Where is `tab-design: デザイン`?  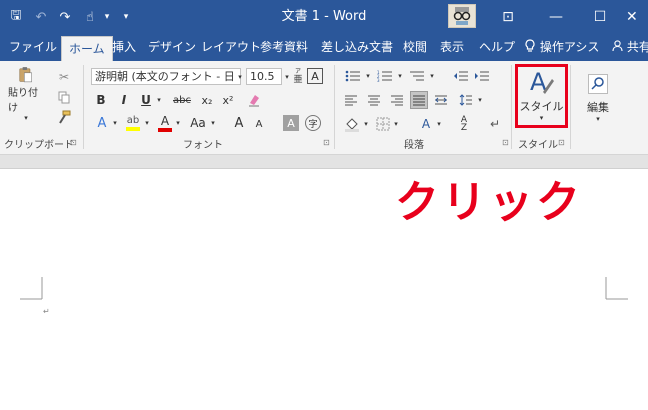 tab-design: デザイン is located at coordinates (172, 47).